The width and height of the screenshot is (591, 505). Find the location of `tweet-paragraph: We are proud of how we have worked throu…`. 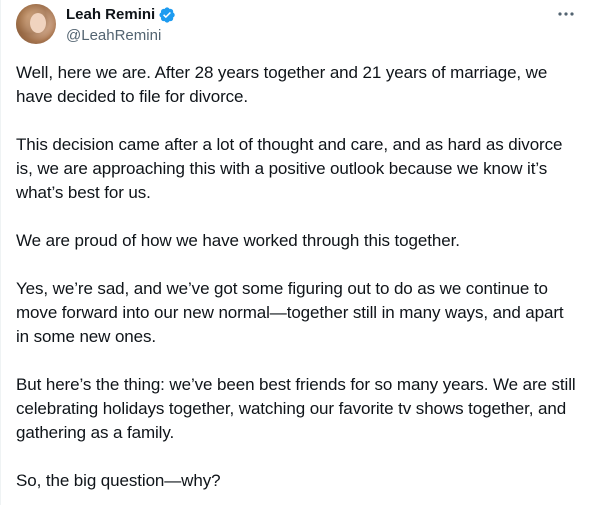

tweet-paragraph: We are proud of how we have worked throu… is located at coordinates (238, 240).